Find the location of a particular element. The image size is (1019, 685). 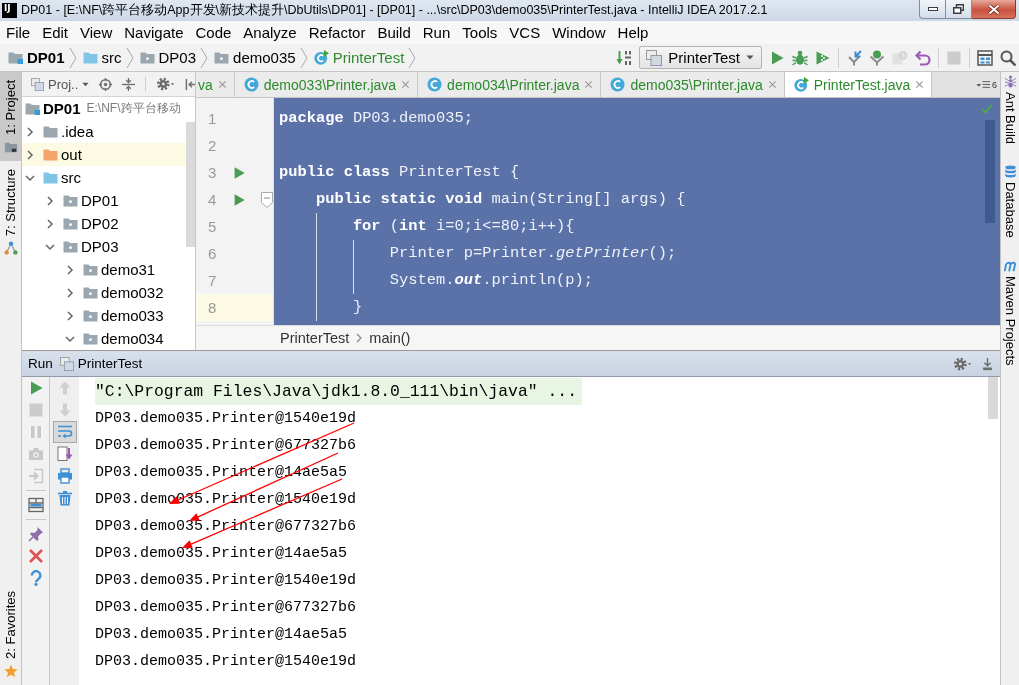

star-icon is located at coordinates (10, 671).